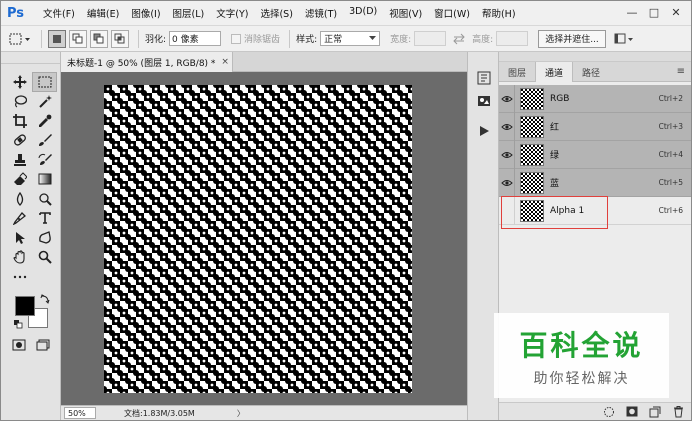 This screenshot has width=692, height=421. What do you see at coordinates (232, 13) in the screenshot?
I see `menu-item: 文字(Y)` at bounding box center [232, 13].